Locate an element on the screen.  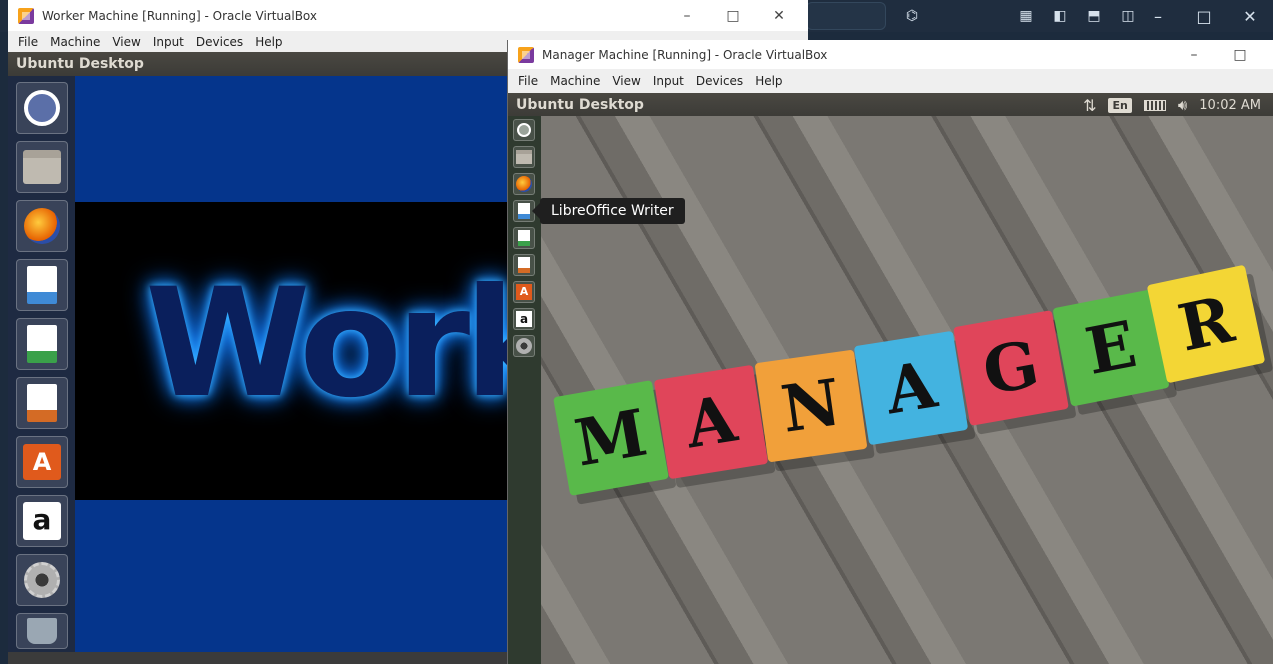
worker-menu-view: View is located at coordinates (126, 42).